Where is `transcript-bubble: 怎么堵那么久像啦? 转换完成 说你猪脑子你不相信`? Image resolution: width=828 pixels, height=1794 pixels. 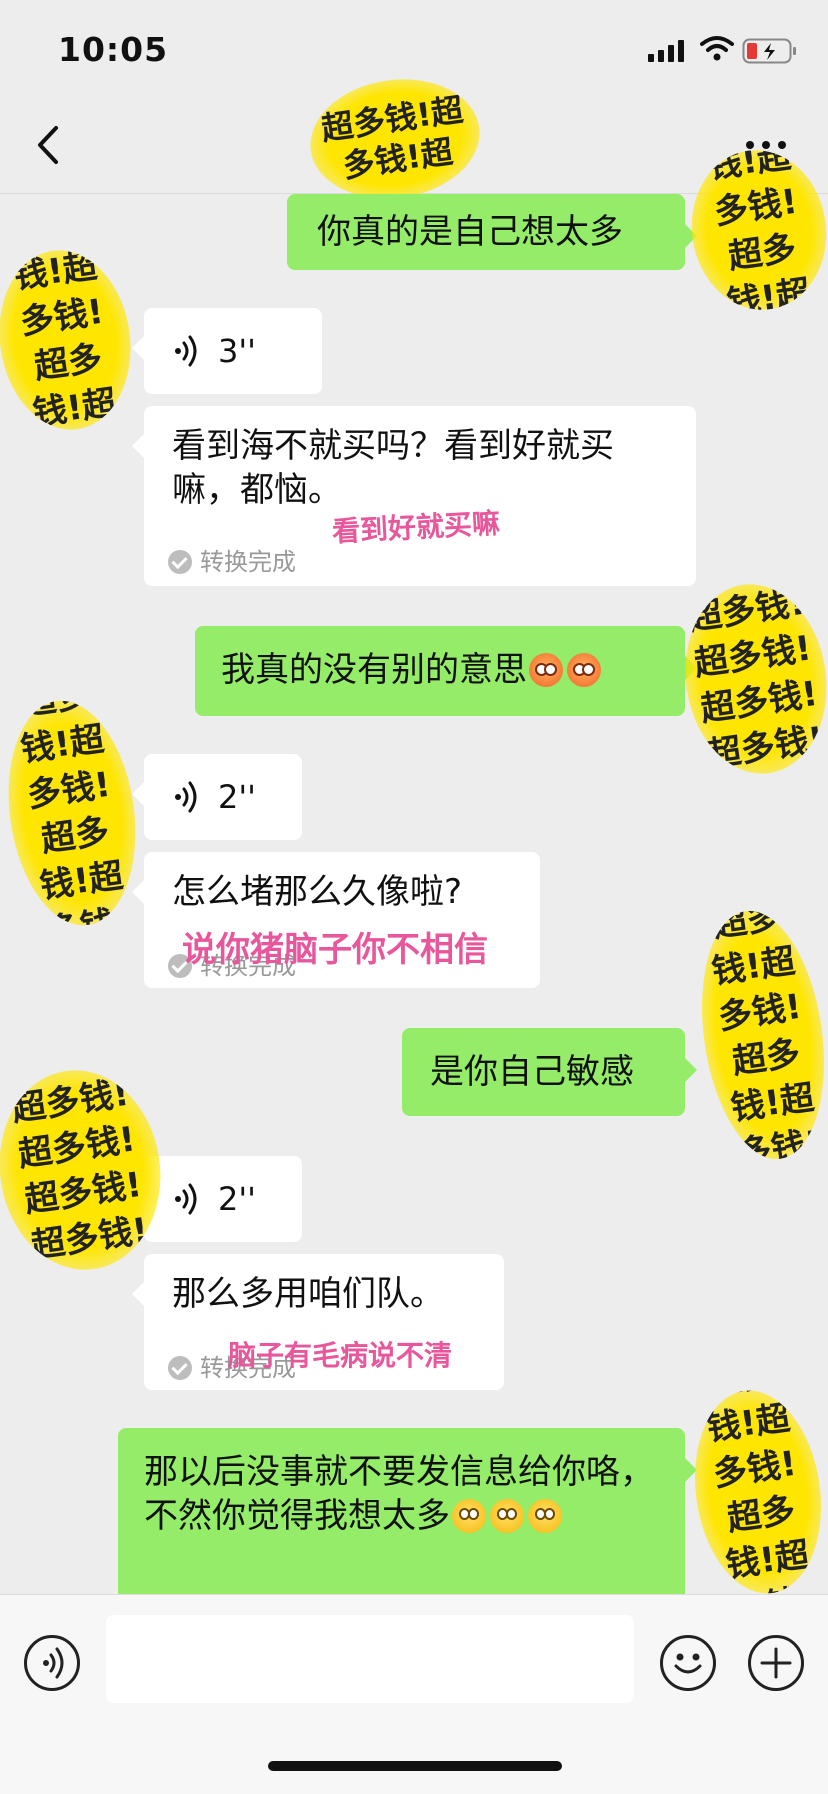
transcript-bubble: 怎么堵那么久像啦? 转换完成 说你猪脑子你不相信 is located at coordinates (336, 920).